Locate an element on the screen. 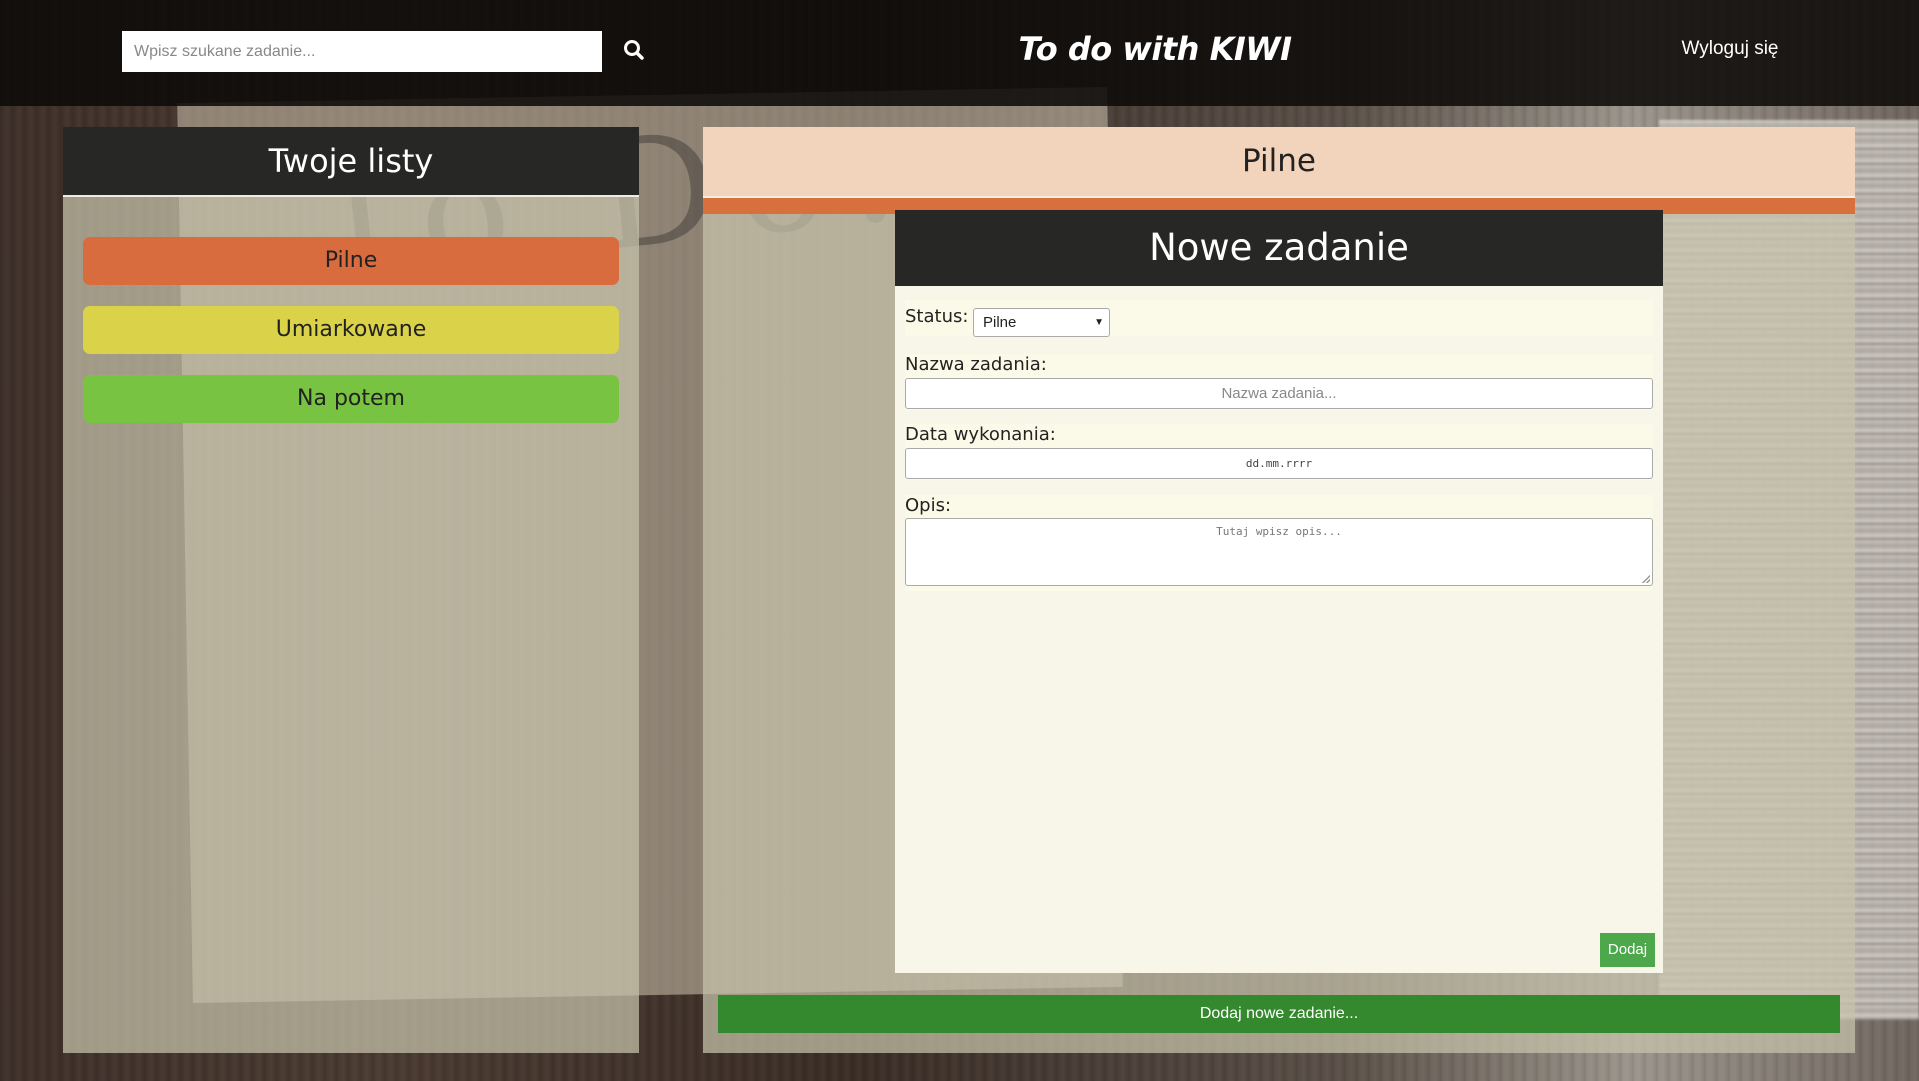 The image size is (1919, 1081). chevron-down-icon: ▼ is located at coordinates (1099, 322).